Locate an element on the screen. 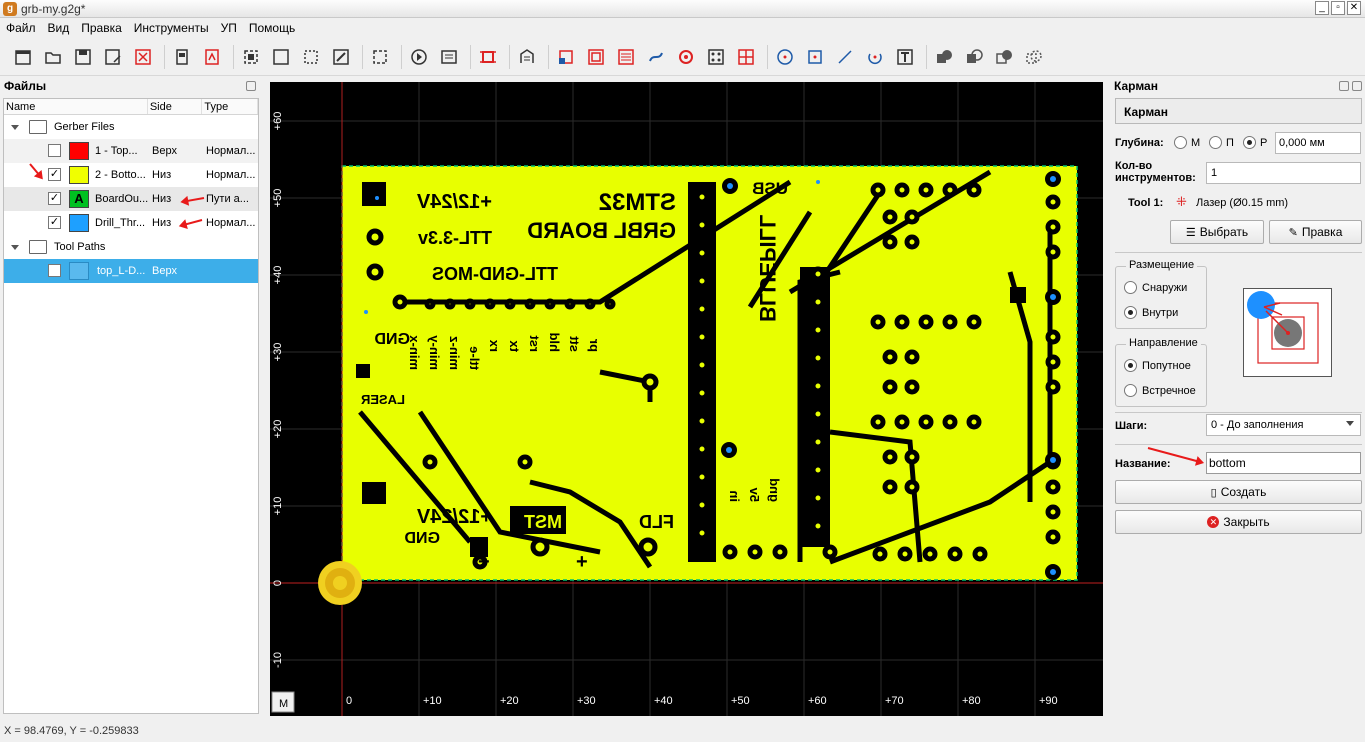 This screenshot has height=742, width=1365. board-text-pin-4: rx is located at coordinates (494, 345).